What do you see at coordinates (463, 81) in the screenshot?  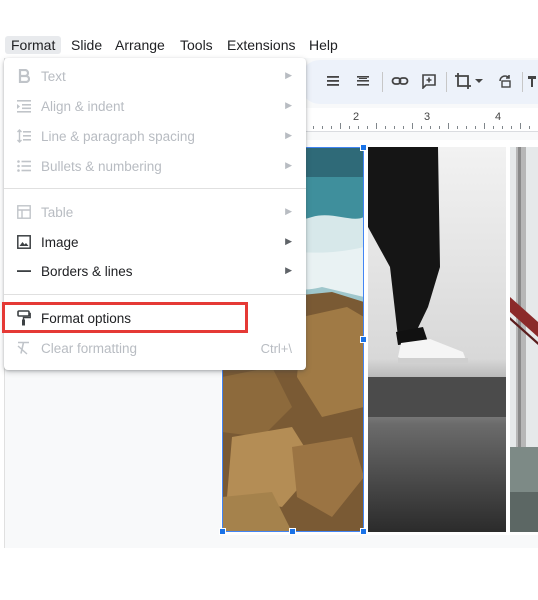 I see `crop-icon` at bounding box center [463, 81].